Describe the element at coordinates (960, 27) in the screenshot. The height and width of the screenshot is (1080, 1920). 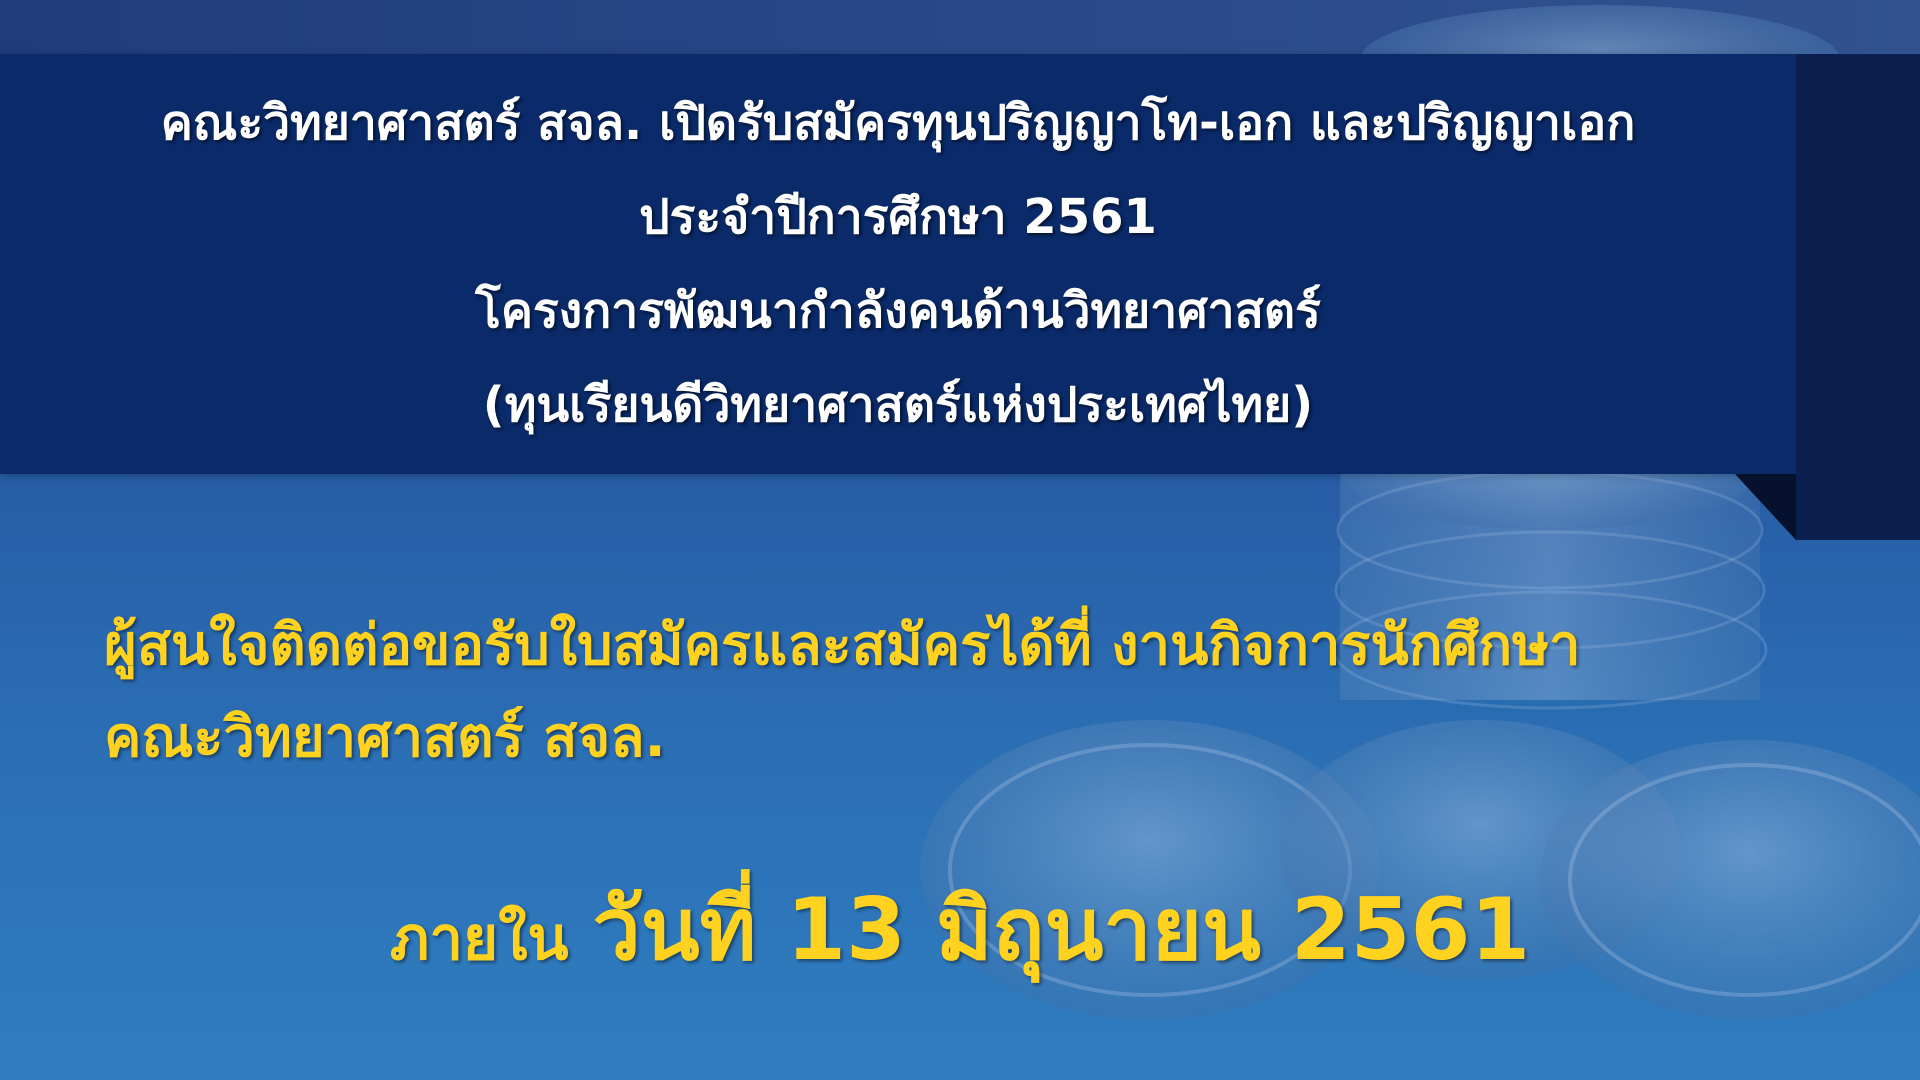
I see `top-band` at that location.